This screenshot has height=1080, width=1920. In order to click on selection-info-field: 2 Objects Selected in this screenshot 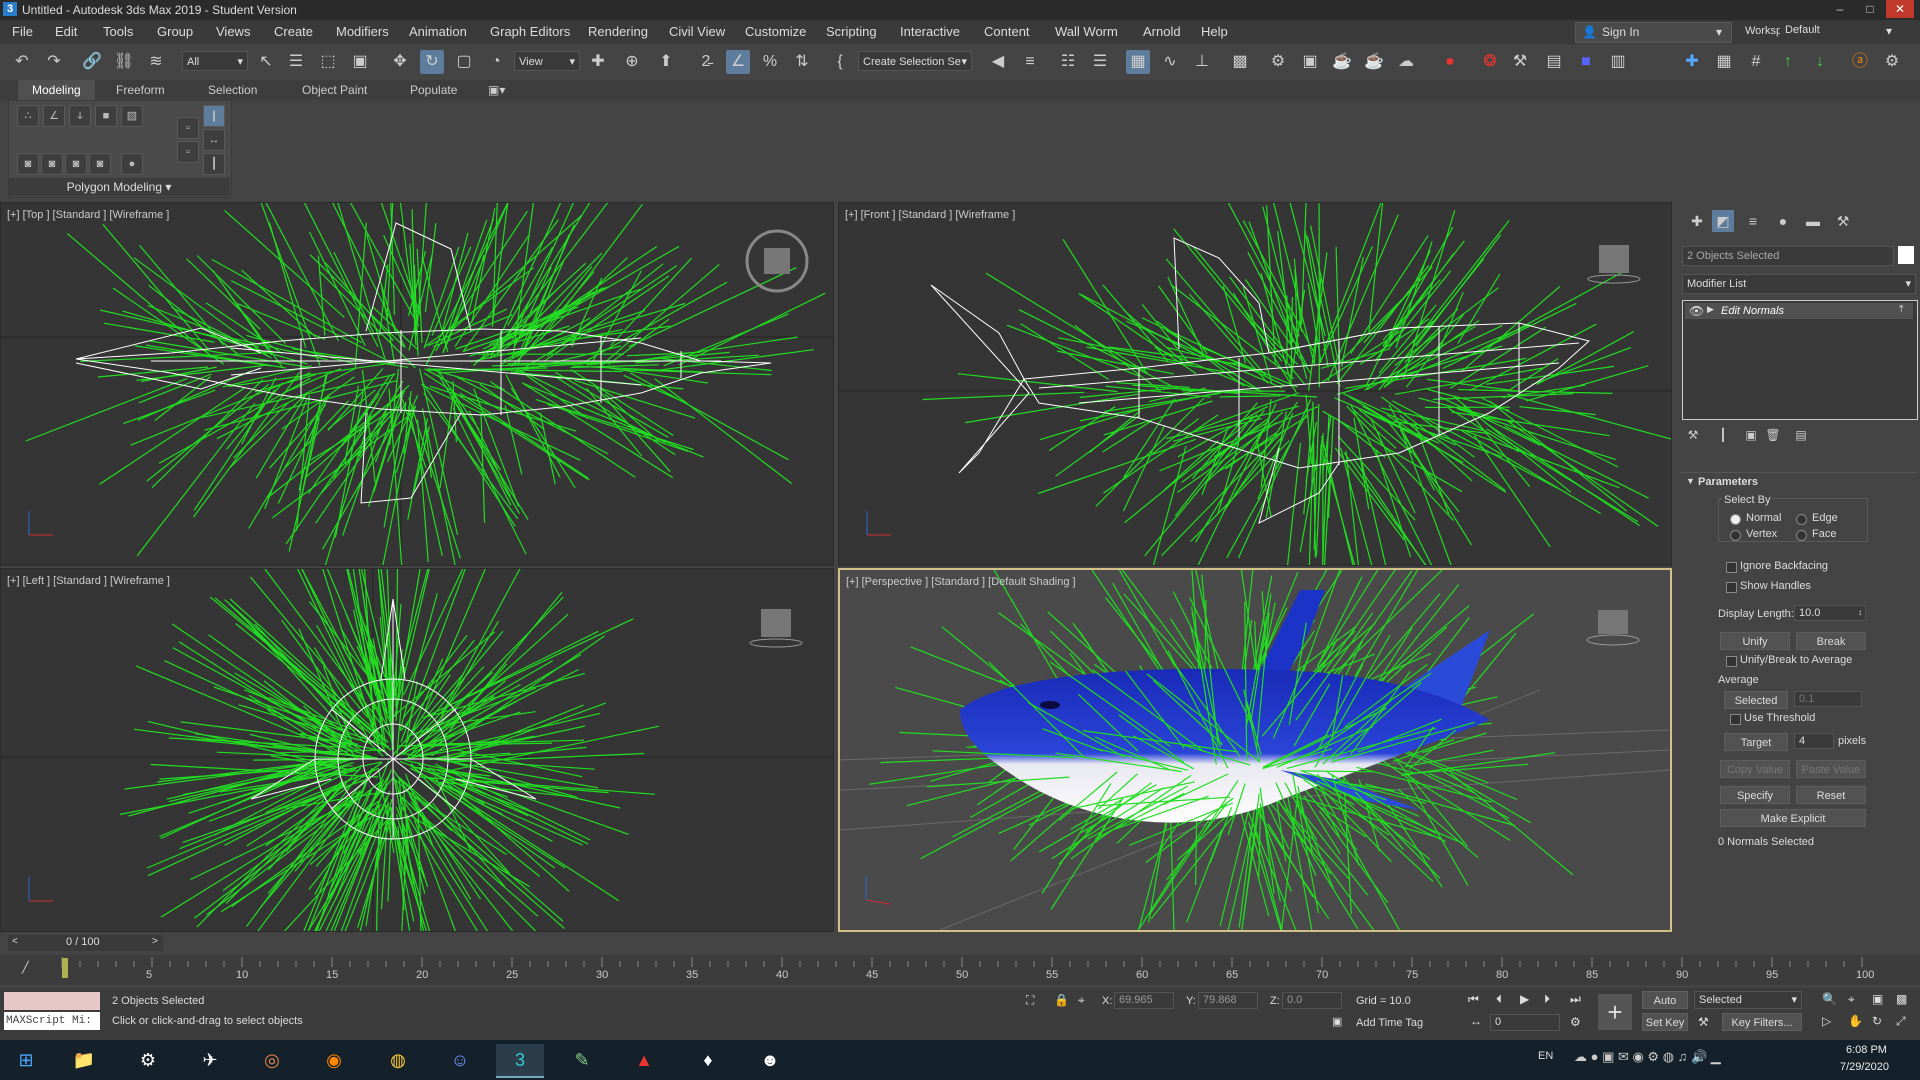, I will do `click(1788, 256)`.